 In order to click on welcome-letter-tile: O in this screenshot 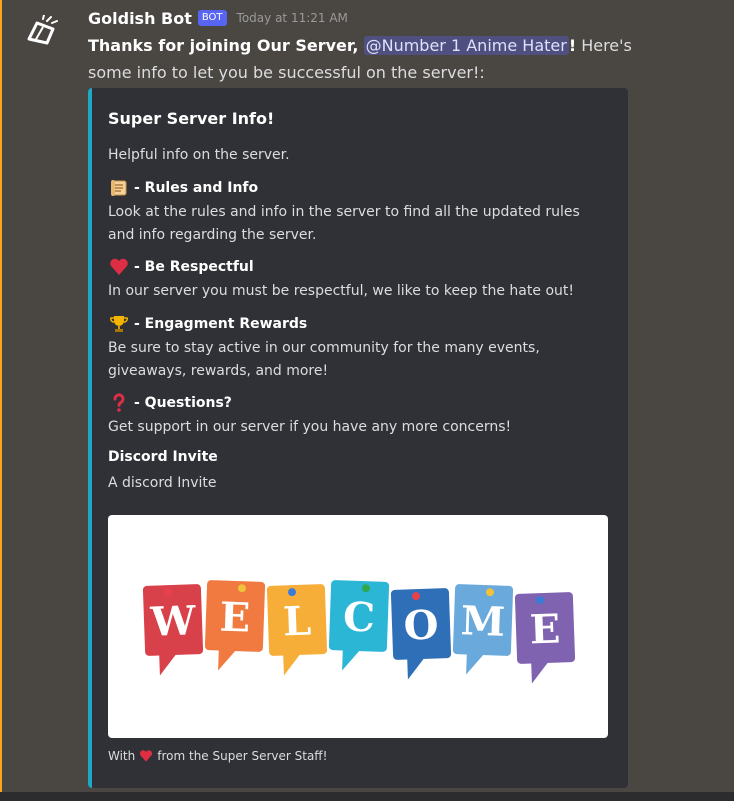, I will do `click(421, 634)`.